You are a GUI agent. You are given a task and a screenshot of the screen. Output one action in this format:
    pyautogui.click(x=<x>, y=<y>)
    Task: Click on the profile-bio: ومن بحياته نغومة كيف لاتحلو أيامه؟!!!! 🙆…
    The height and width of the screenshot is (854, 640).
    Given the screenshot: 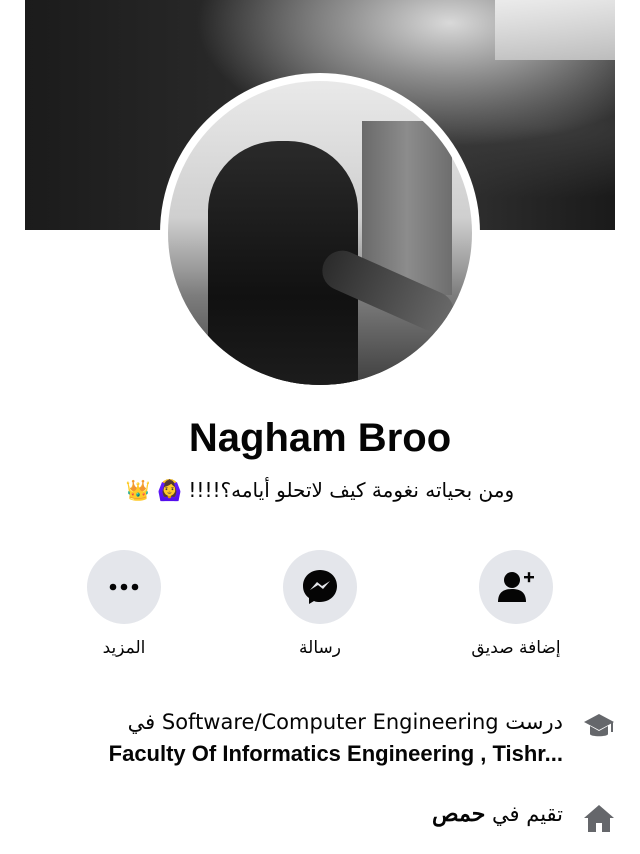 What is the action you would take?
    pyautogui.click(x=320, y=490)
    